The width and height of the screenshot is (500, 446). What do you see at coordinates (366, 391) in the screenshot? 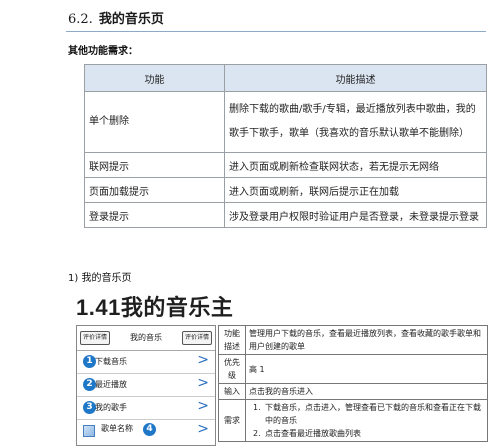
I see `detail-value: 点击我的音乐进入` at bounding box center [366, 391].